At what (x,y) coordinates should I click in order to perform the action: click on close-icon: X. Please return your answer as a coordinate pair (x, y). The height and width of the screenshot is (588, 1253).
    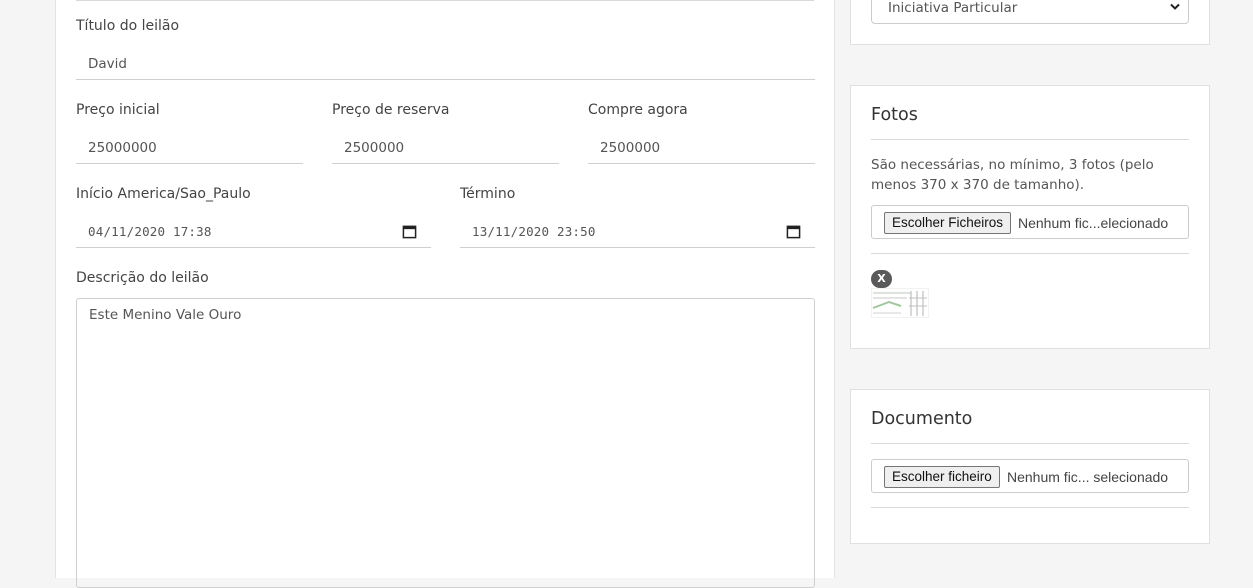
    Looking at the image, I should click on (881, 279).